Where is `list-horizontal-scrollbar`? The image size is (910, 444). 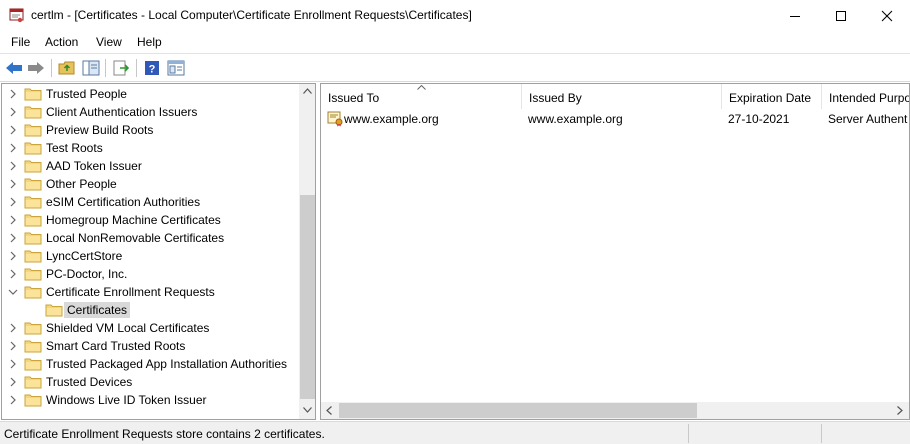
list-horizontal-scrollbar is located at coordinates (615, 410).